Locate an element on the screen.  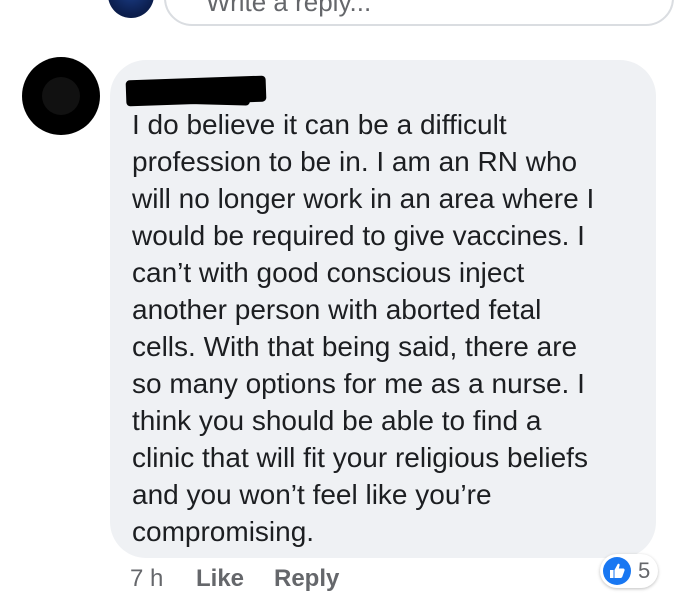
comment-timestamp: 7 h is located at coordinates (146, 579).